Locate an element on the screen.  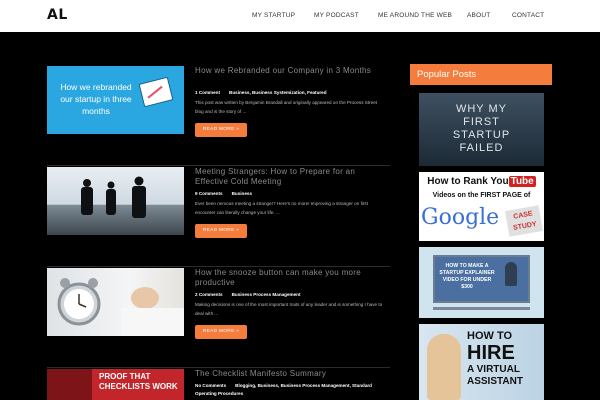
post-thumbnail-checklist: PROOF THAT CHECKLISTS WORK is located at coordinates (115, 384).